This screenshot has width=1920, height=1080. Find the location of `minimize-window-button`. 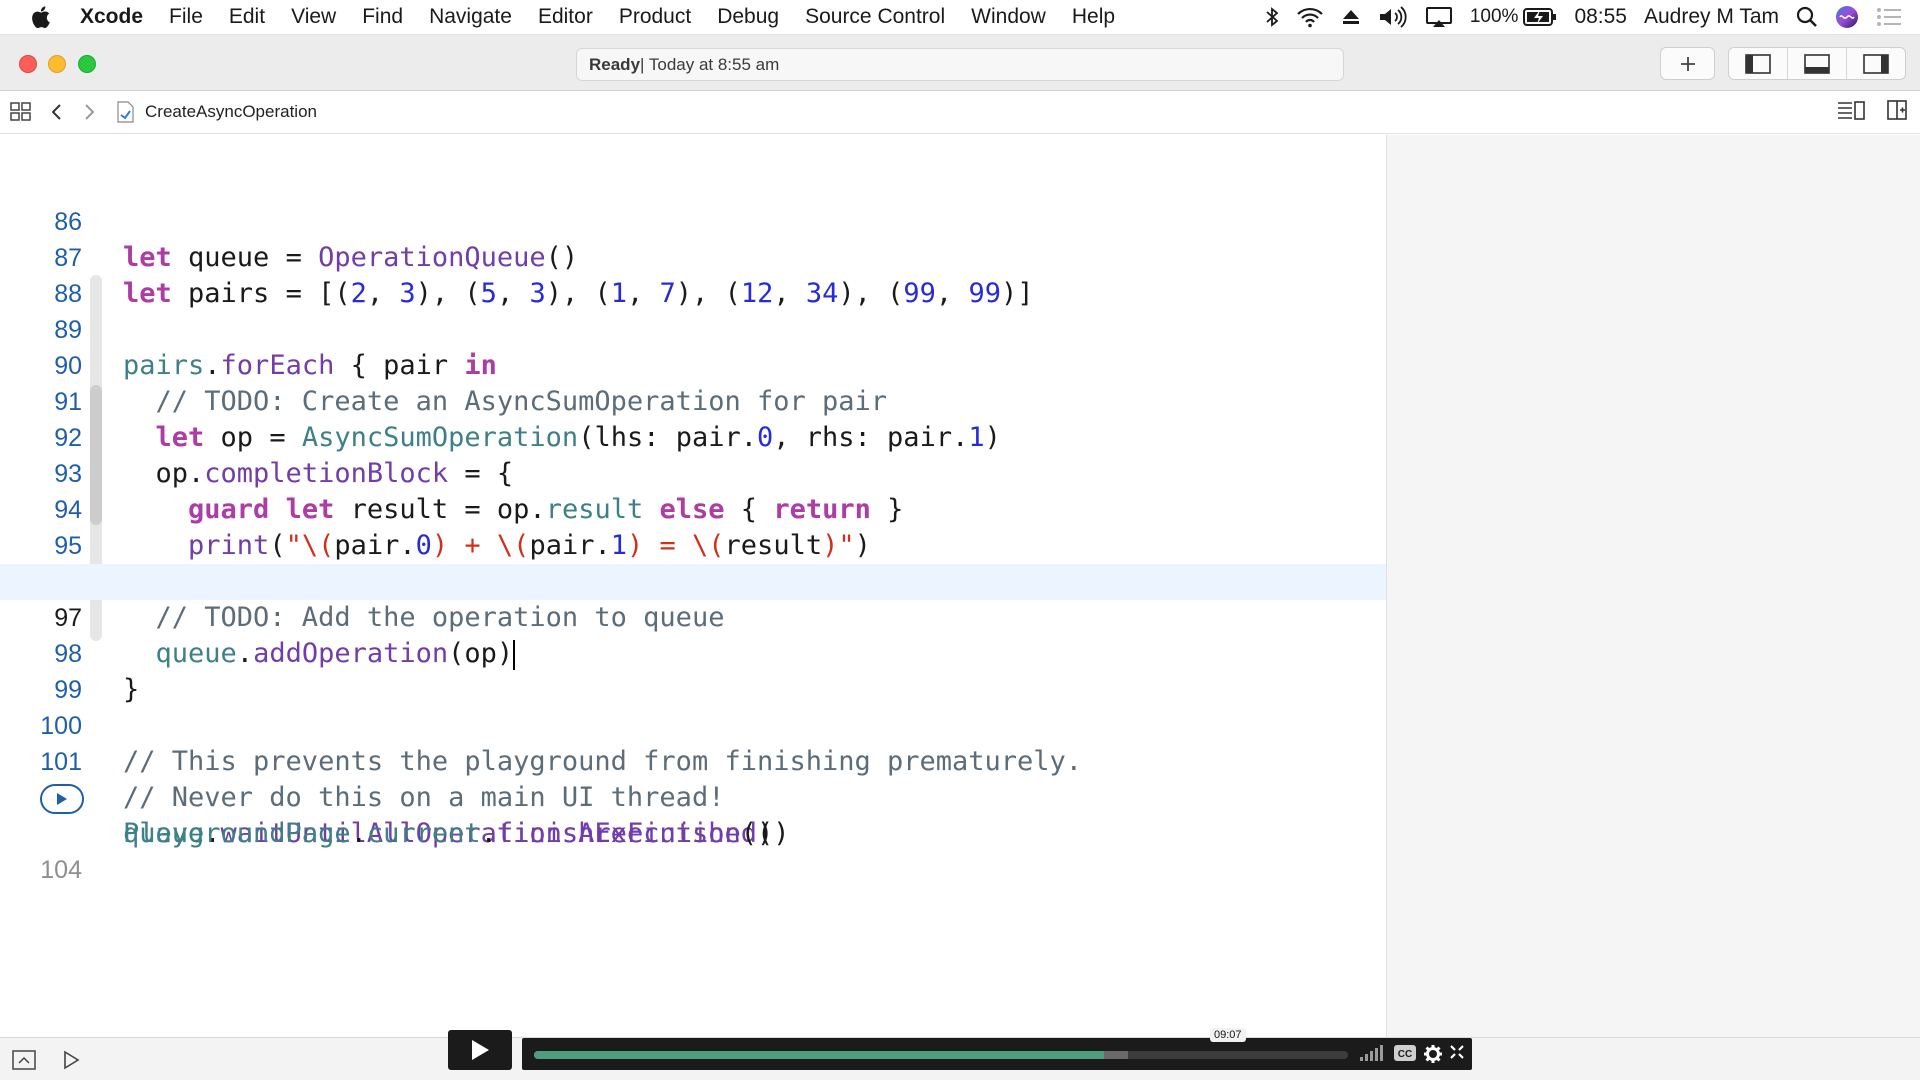

minimize-window-button is located at coordinates (57, 64).